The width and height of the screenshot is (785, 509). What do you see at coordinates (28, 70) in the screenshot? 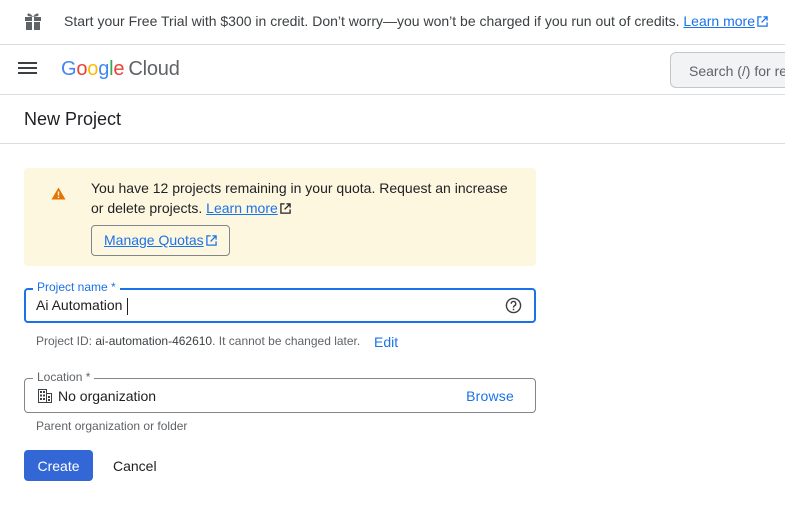
I see `hamburger-menu-icon` at bounding box center [28, 70].